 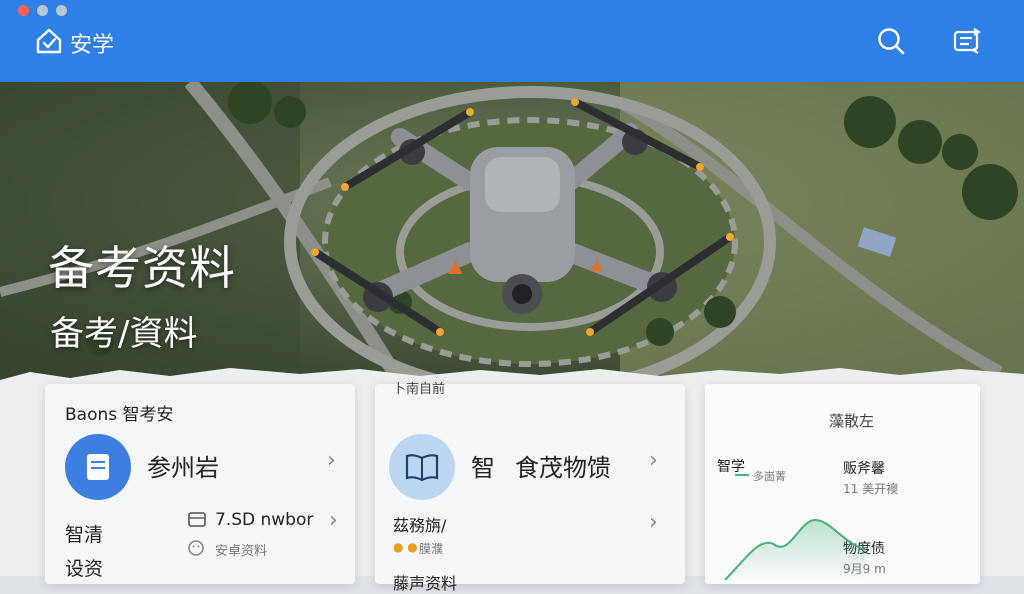 What do you see at coordinates (852, 421) in the screenshot?
I see `stats-title: 藻散左` at bounding box center [852, 421].